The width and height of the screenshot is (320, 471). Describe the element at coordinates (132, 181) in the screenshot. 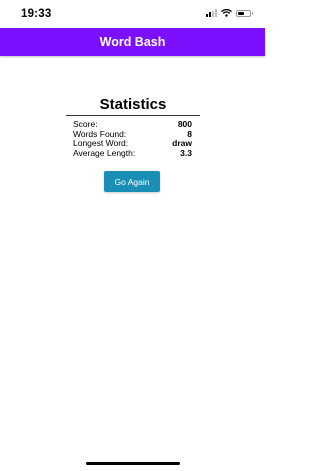

I see `go-again-button: Go Again` at that location.